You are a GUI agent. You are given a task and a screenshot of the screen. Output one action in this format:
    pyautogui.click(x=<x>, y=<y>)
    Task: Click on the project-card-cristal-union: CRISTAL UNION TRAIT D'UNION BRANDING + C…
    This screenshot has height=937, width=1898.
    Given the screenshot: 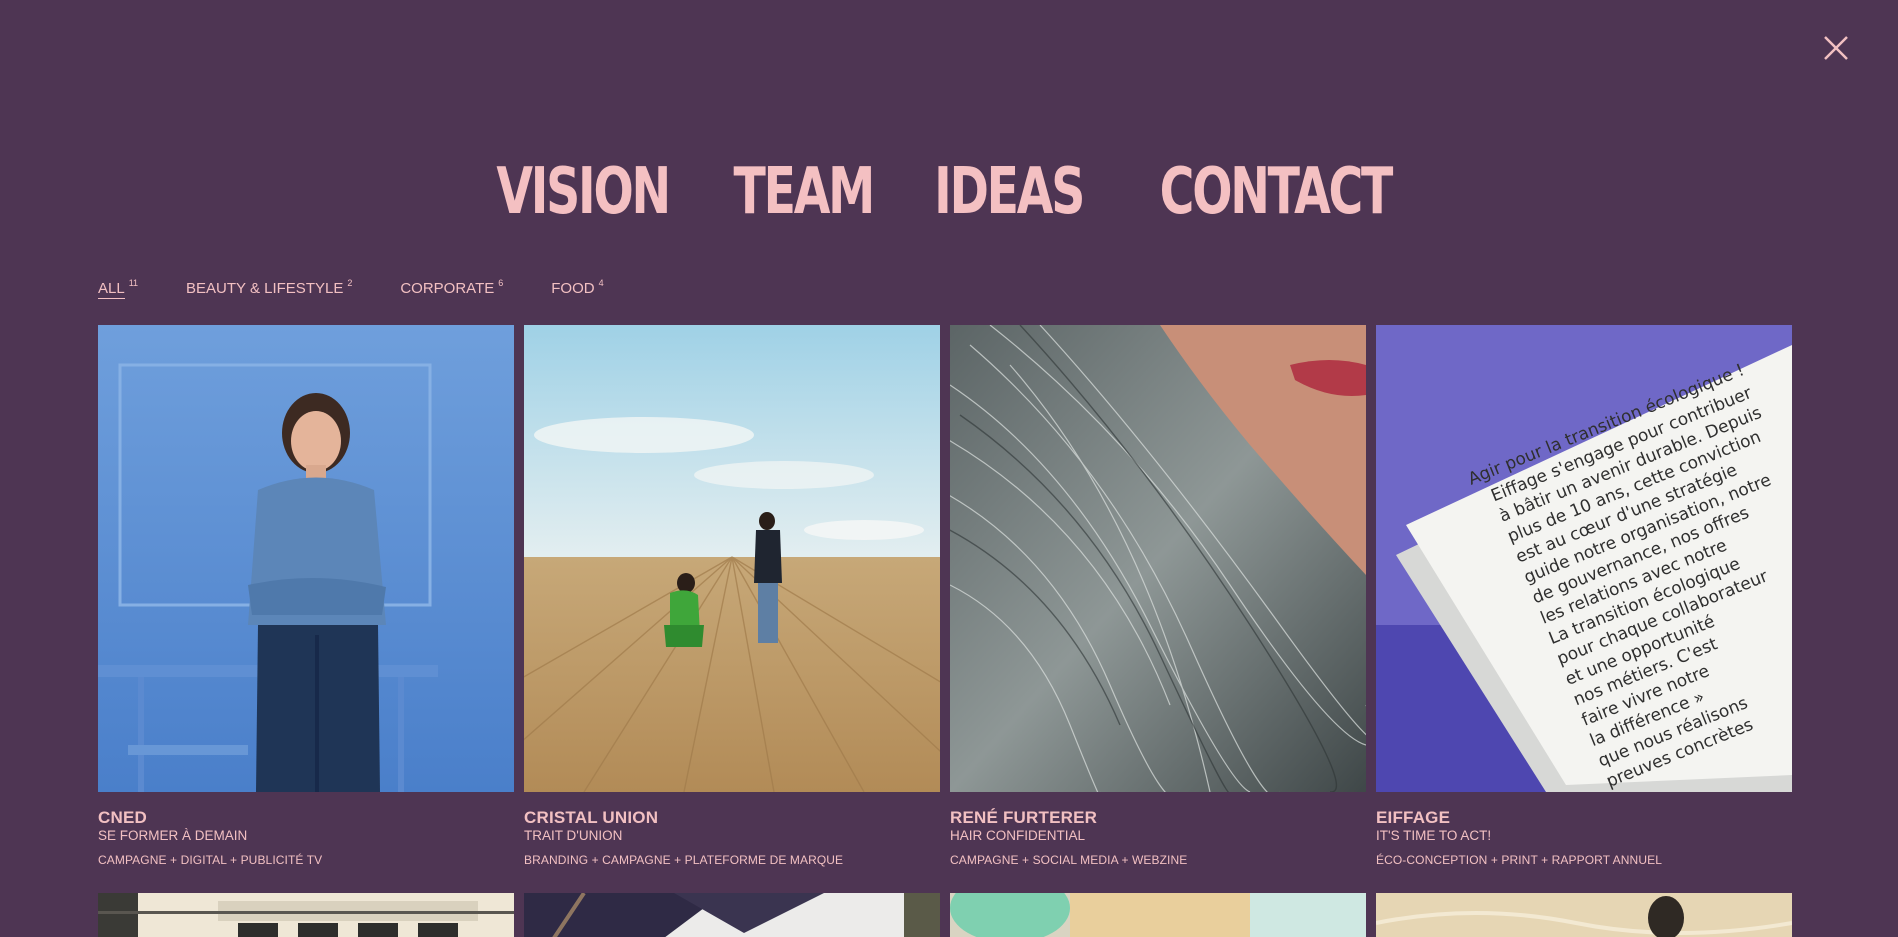 What is the action you would take?
    pyautogui.click(x=732, y=596)
    